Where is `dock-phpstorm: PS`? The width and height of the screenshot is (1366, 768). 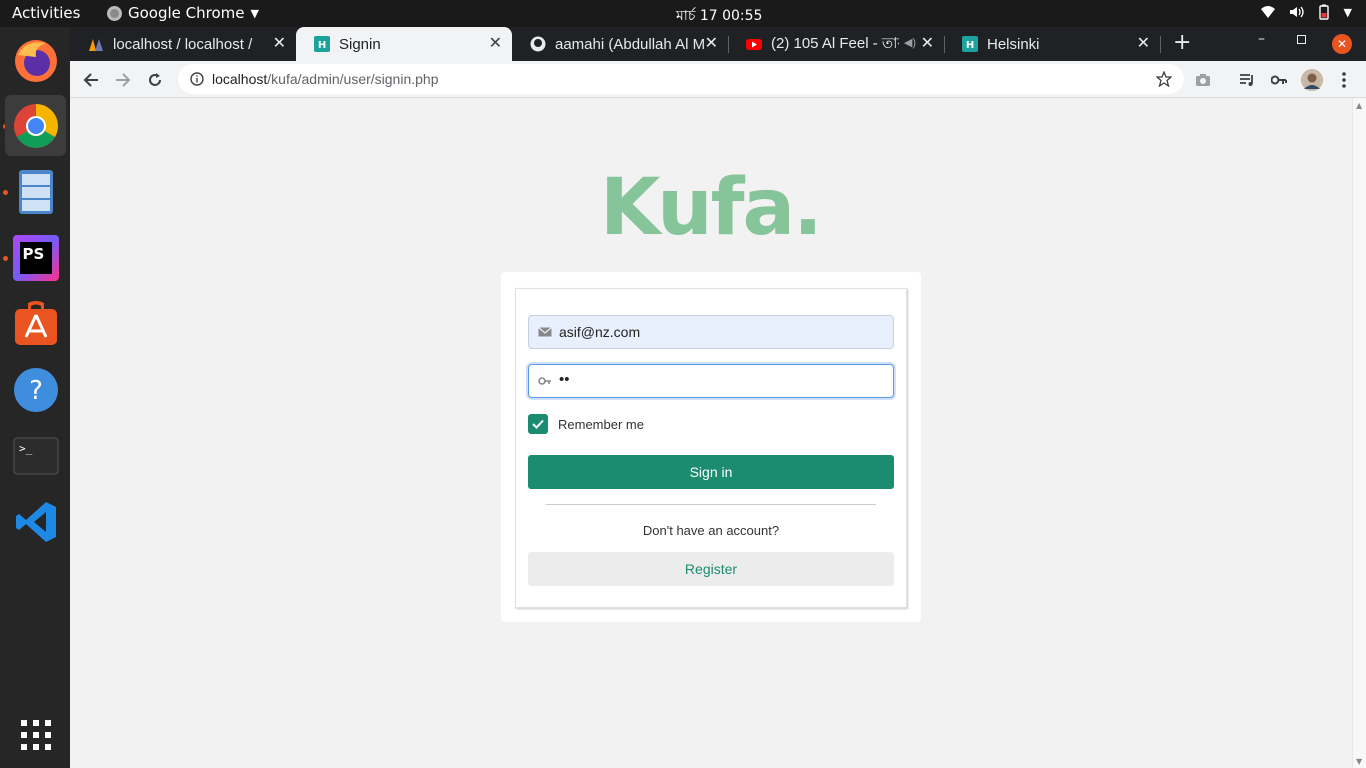
dock-phpstorm: PS is located at coordinates (35, 257).